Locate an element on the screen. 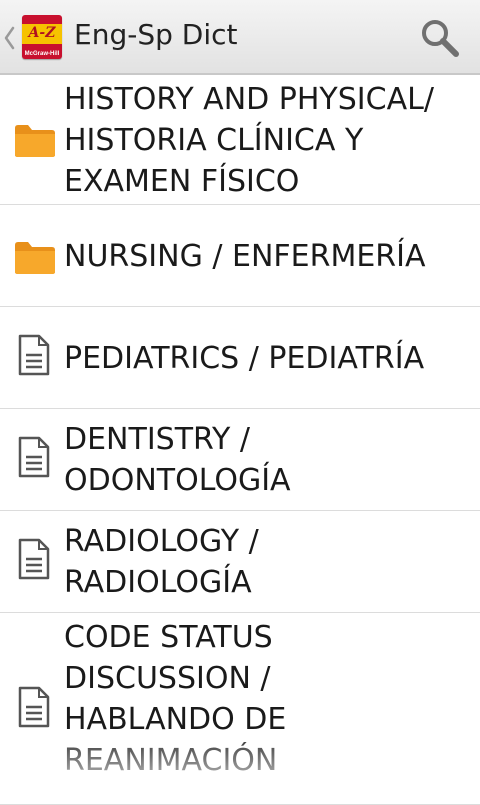  list-item-label-line: CODE STATUS is located at coordinates (168, 637).